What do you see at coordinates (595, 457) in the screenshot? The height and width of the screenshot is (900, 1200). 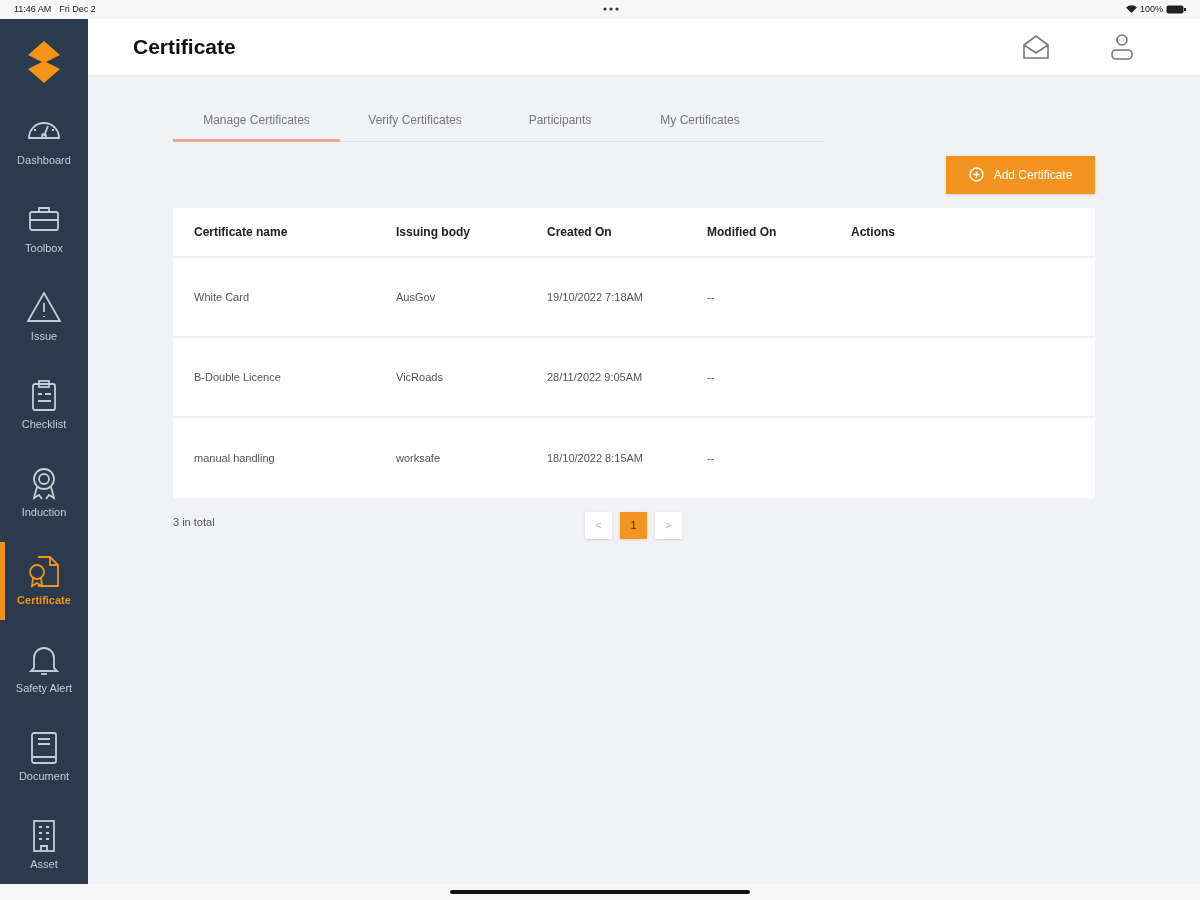 I see `table-cell: 18/10/2022 8:15AM` at bounding box center [595, 457].